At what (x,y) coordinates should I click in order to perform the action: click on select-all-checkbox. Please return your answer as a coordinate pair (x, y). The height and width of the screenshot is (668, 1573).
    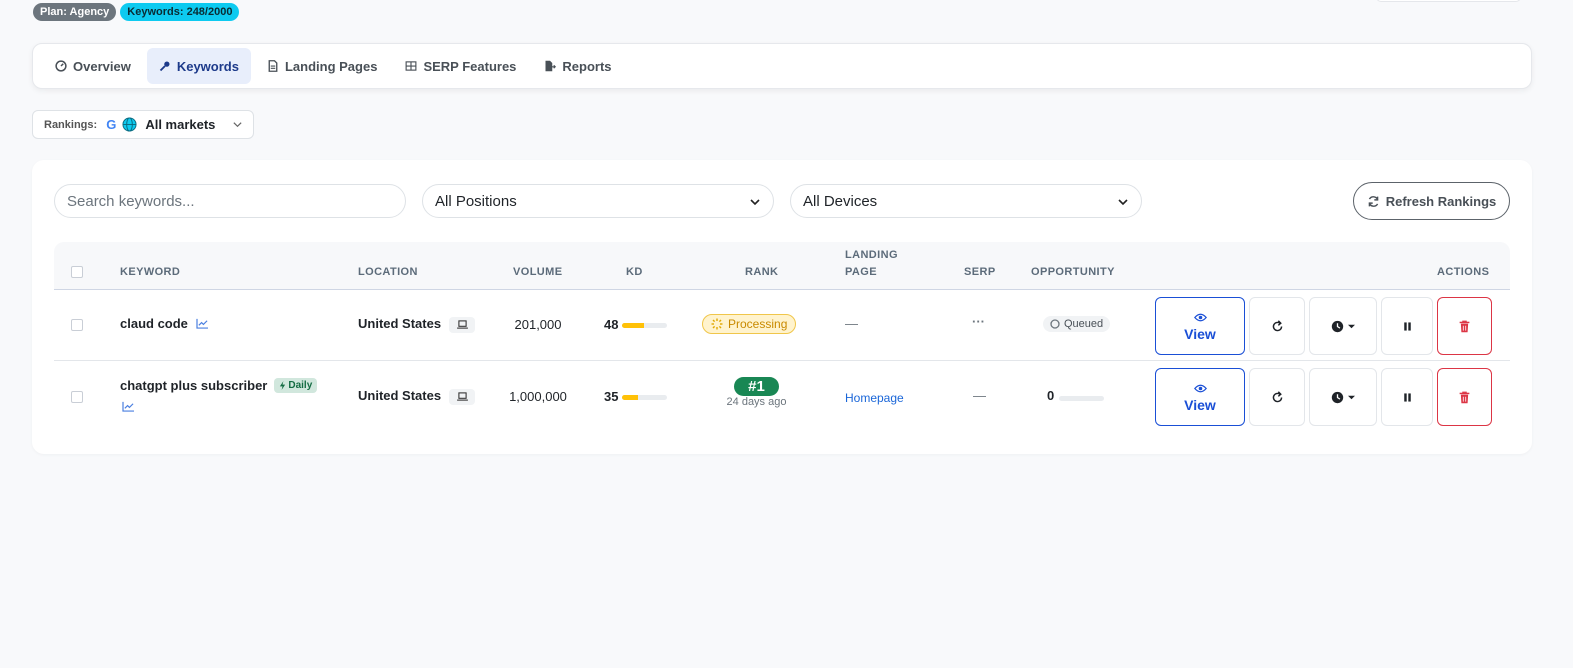
    Looking at the image, I should click on (77, 272).